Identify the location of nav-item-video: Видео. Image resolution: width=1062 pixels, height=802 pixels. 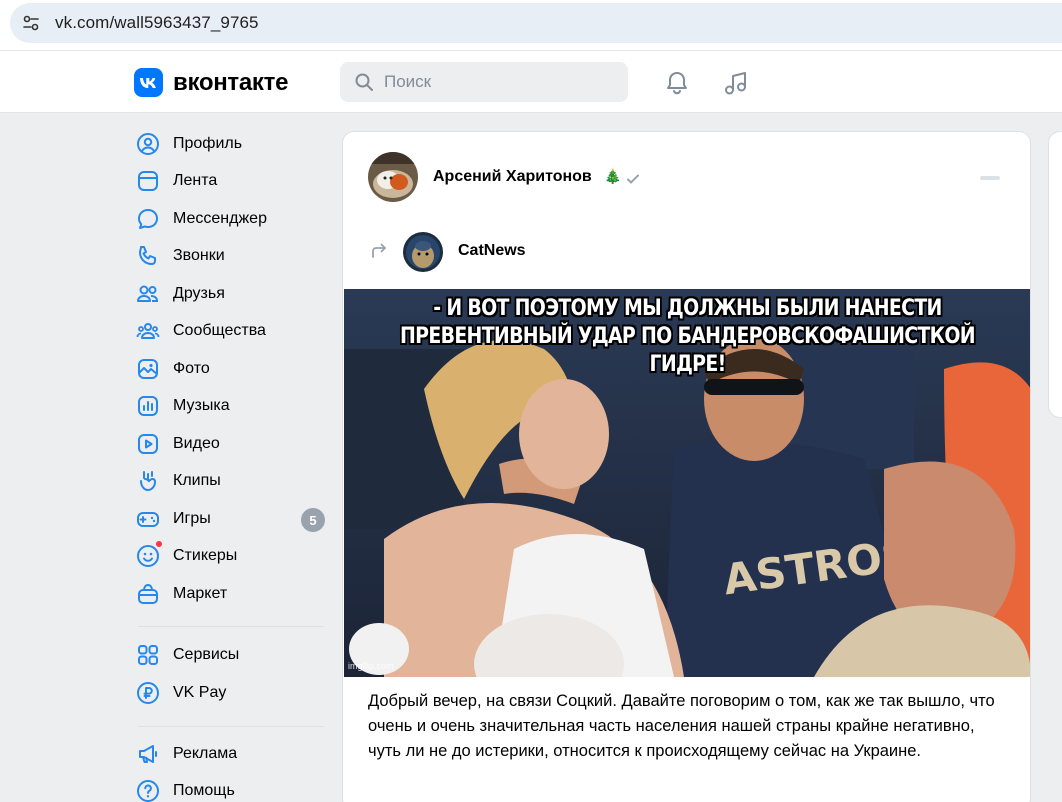
(230, 444).